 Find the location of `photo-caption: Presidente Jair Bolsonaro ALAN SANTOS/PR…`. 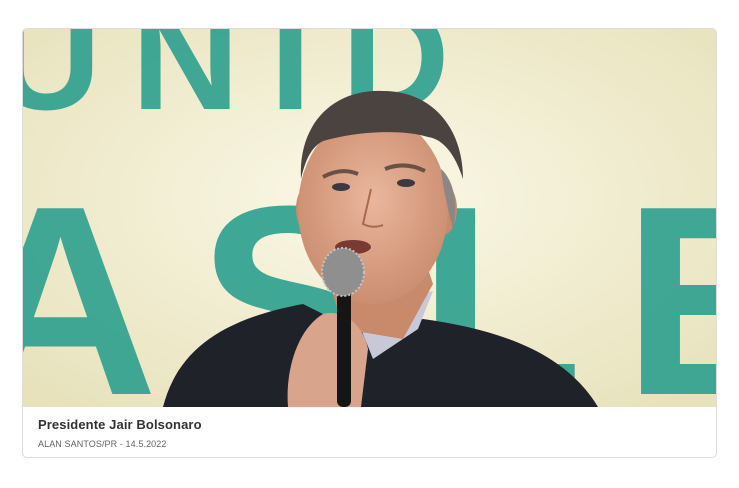

photo-caption: Presidente Jair Bolsonaro ALAN SANTOS/PR… is located at coordinates (120, 433).